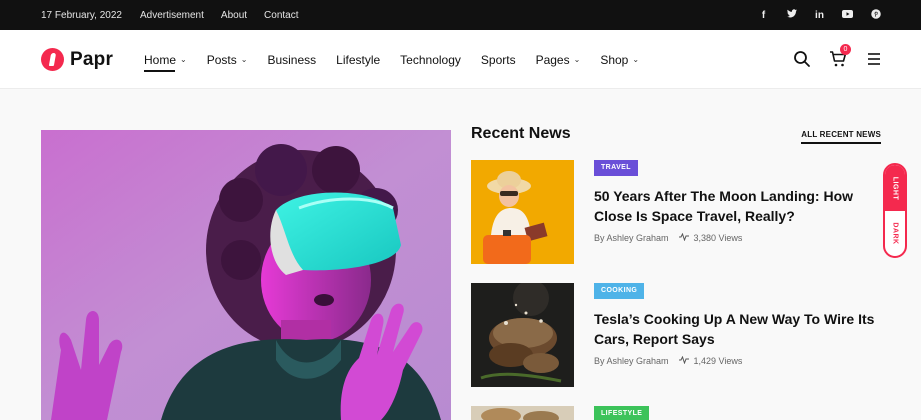  What do you see at coordinates (81, 15) in the screenshot?
I see `current-date: 17 February, 2022` at bounding box center [81, 15].